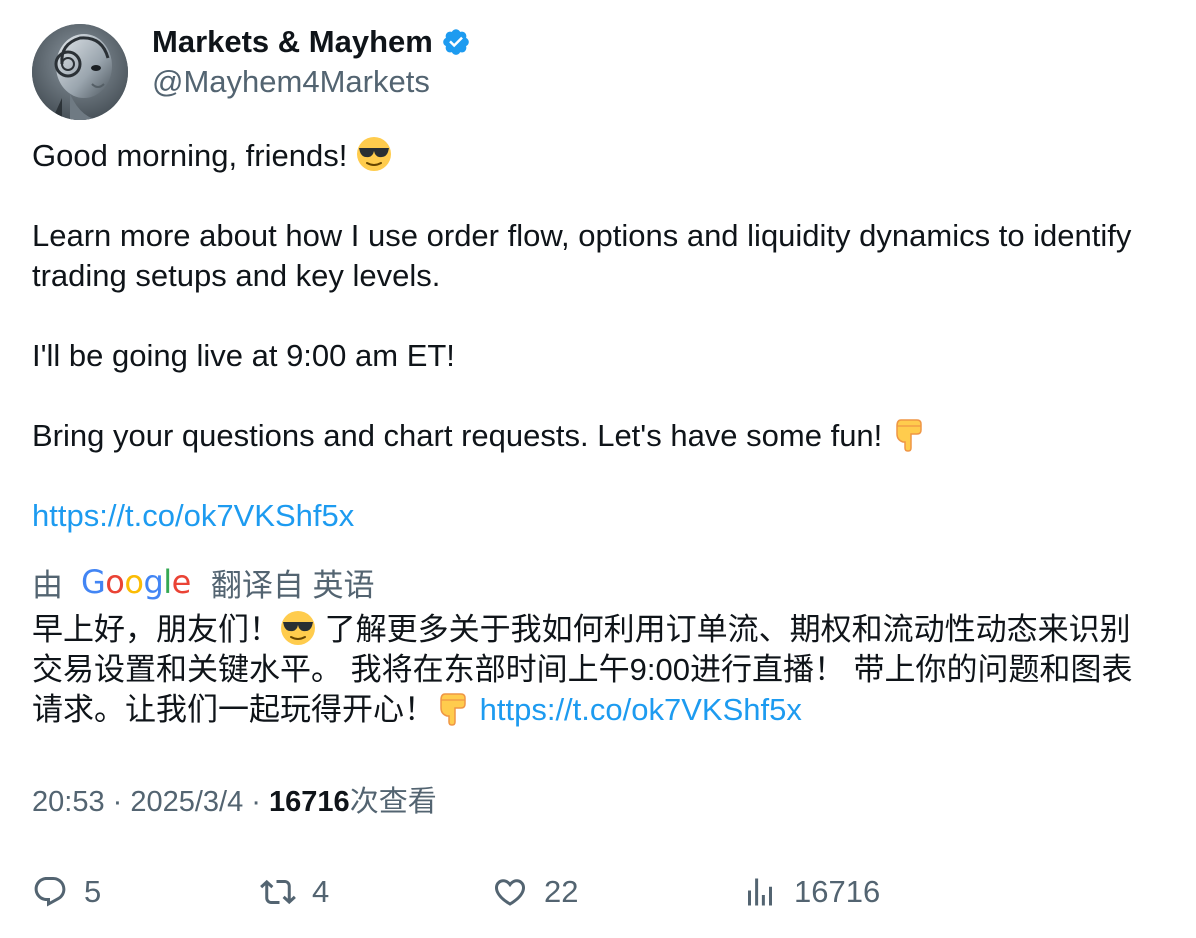  I want to click on display-name: Markets & Mayhem, so click(292, 42).